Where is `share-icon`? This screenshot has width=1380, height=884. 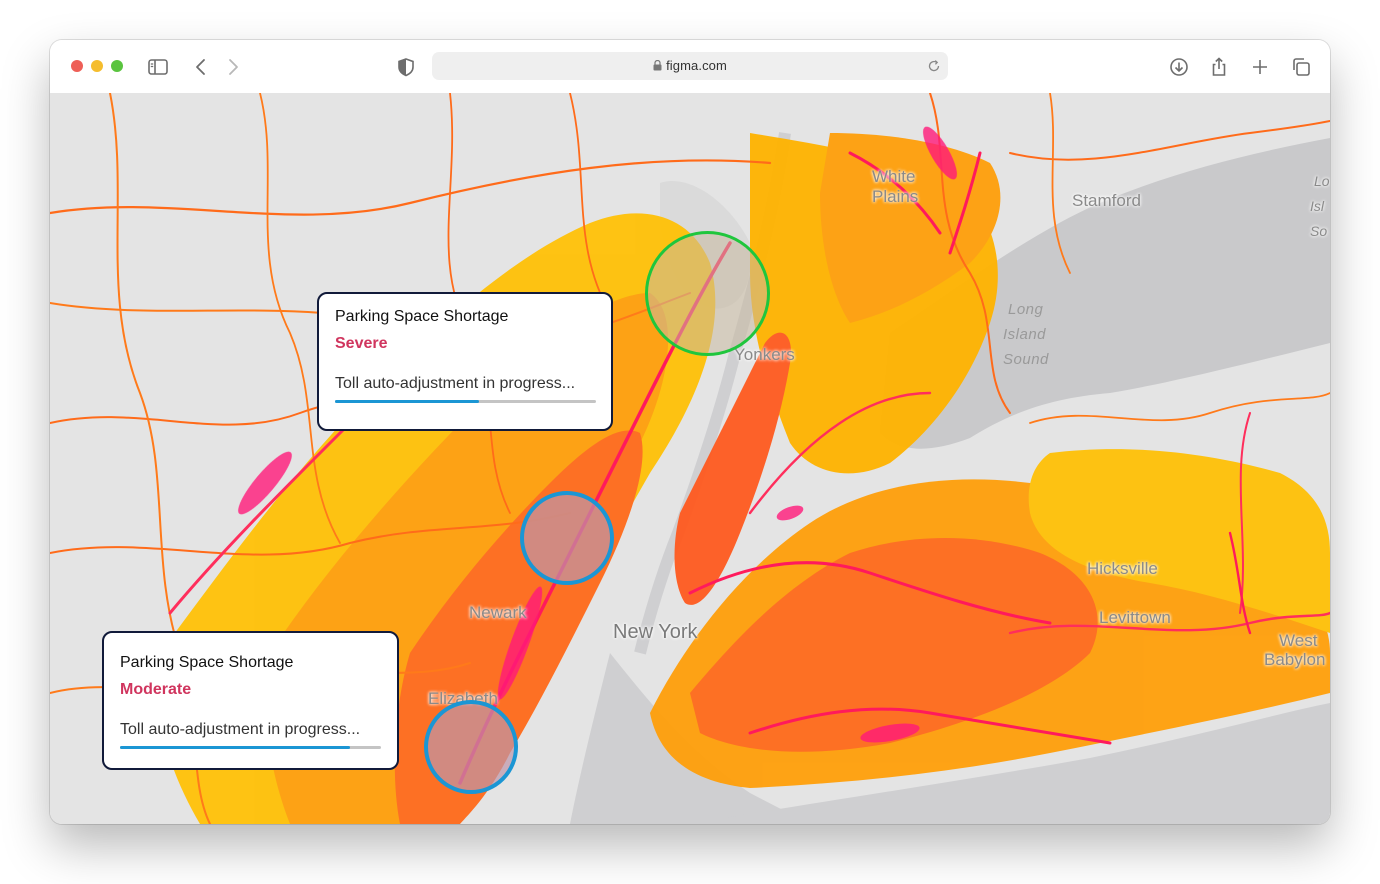
share-icon is located at coordinates (1219, 67).